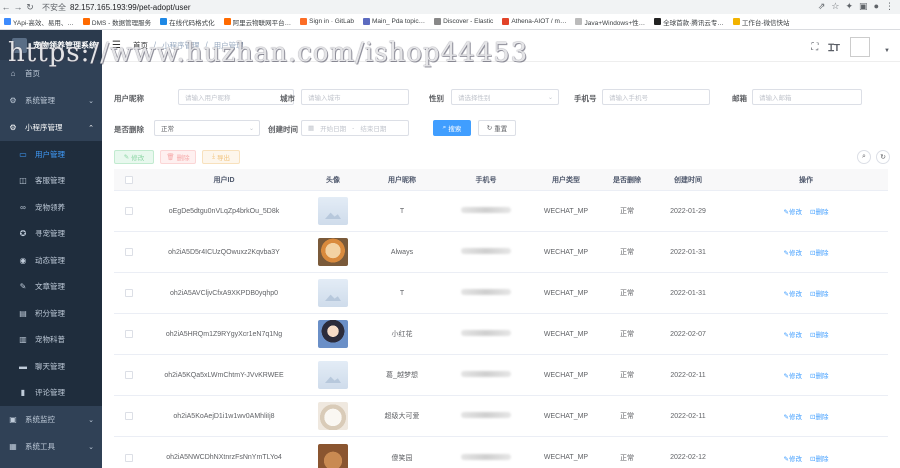  What do you see at coordinates (850, 6) in the screenshot?
I see `extension-icon: ✦` at bounding box center [850, 6].